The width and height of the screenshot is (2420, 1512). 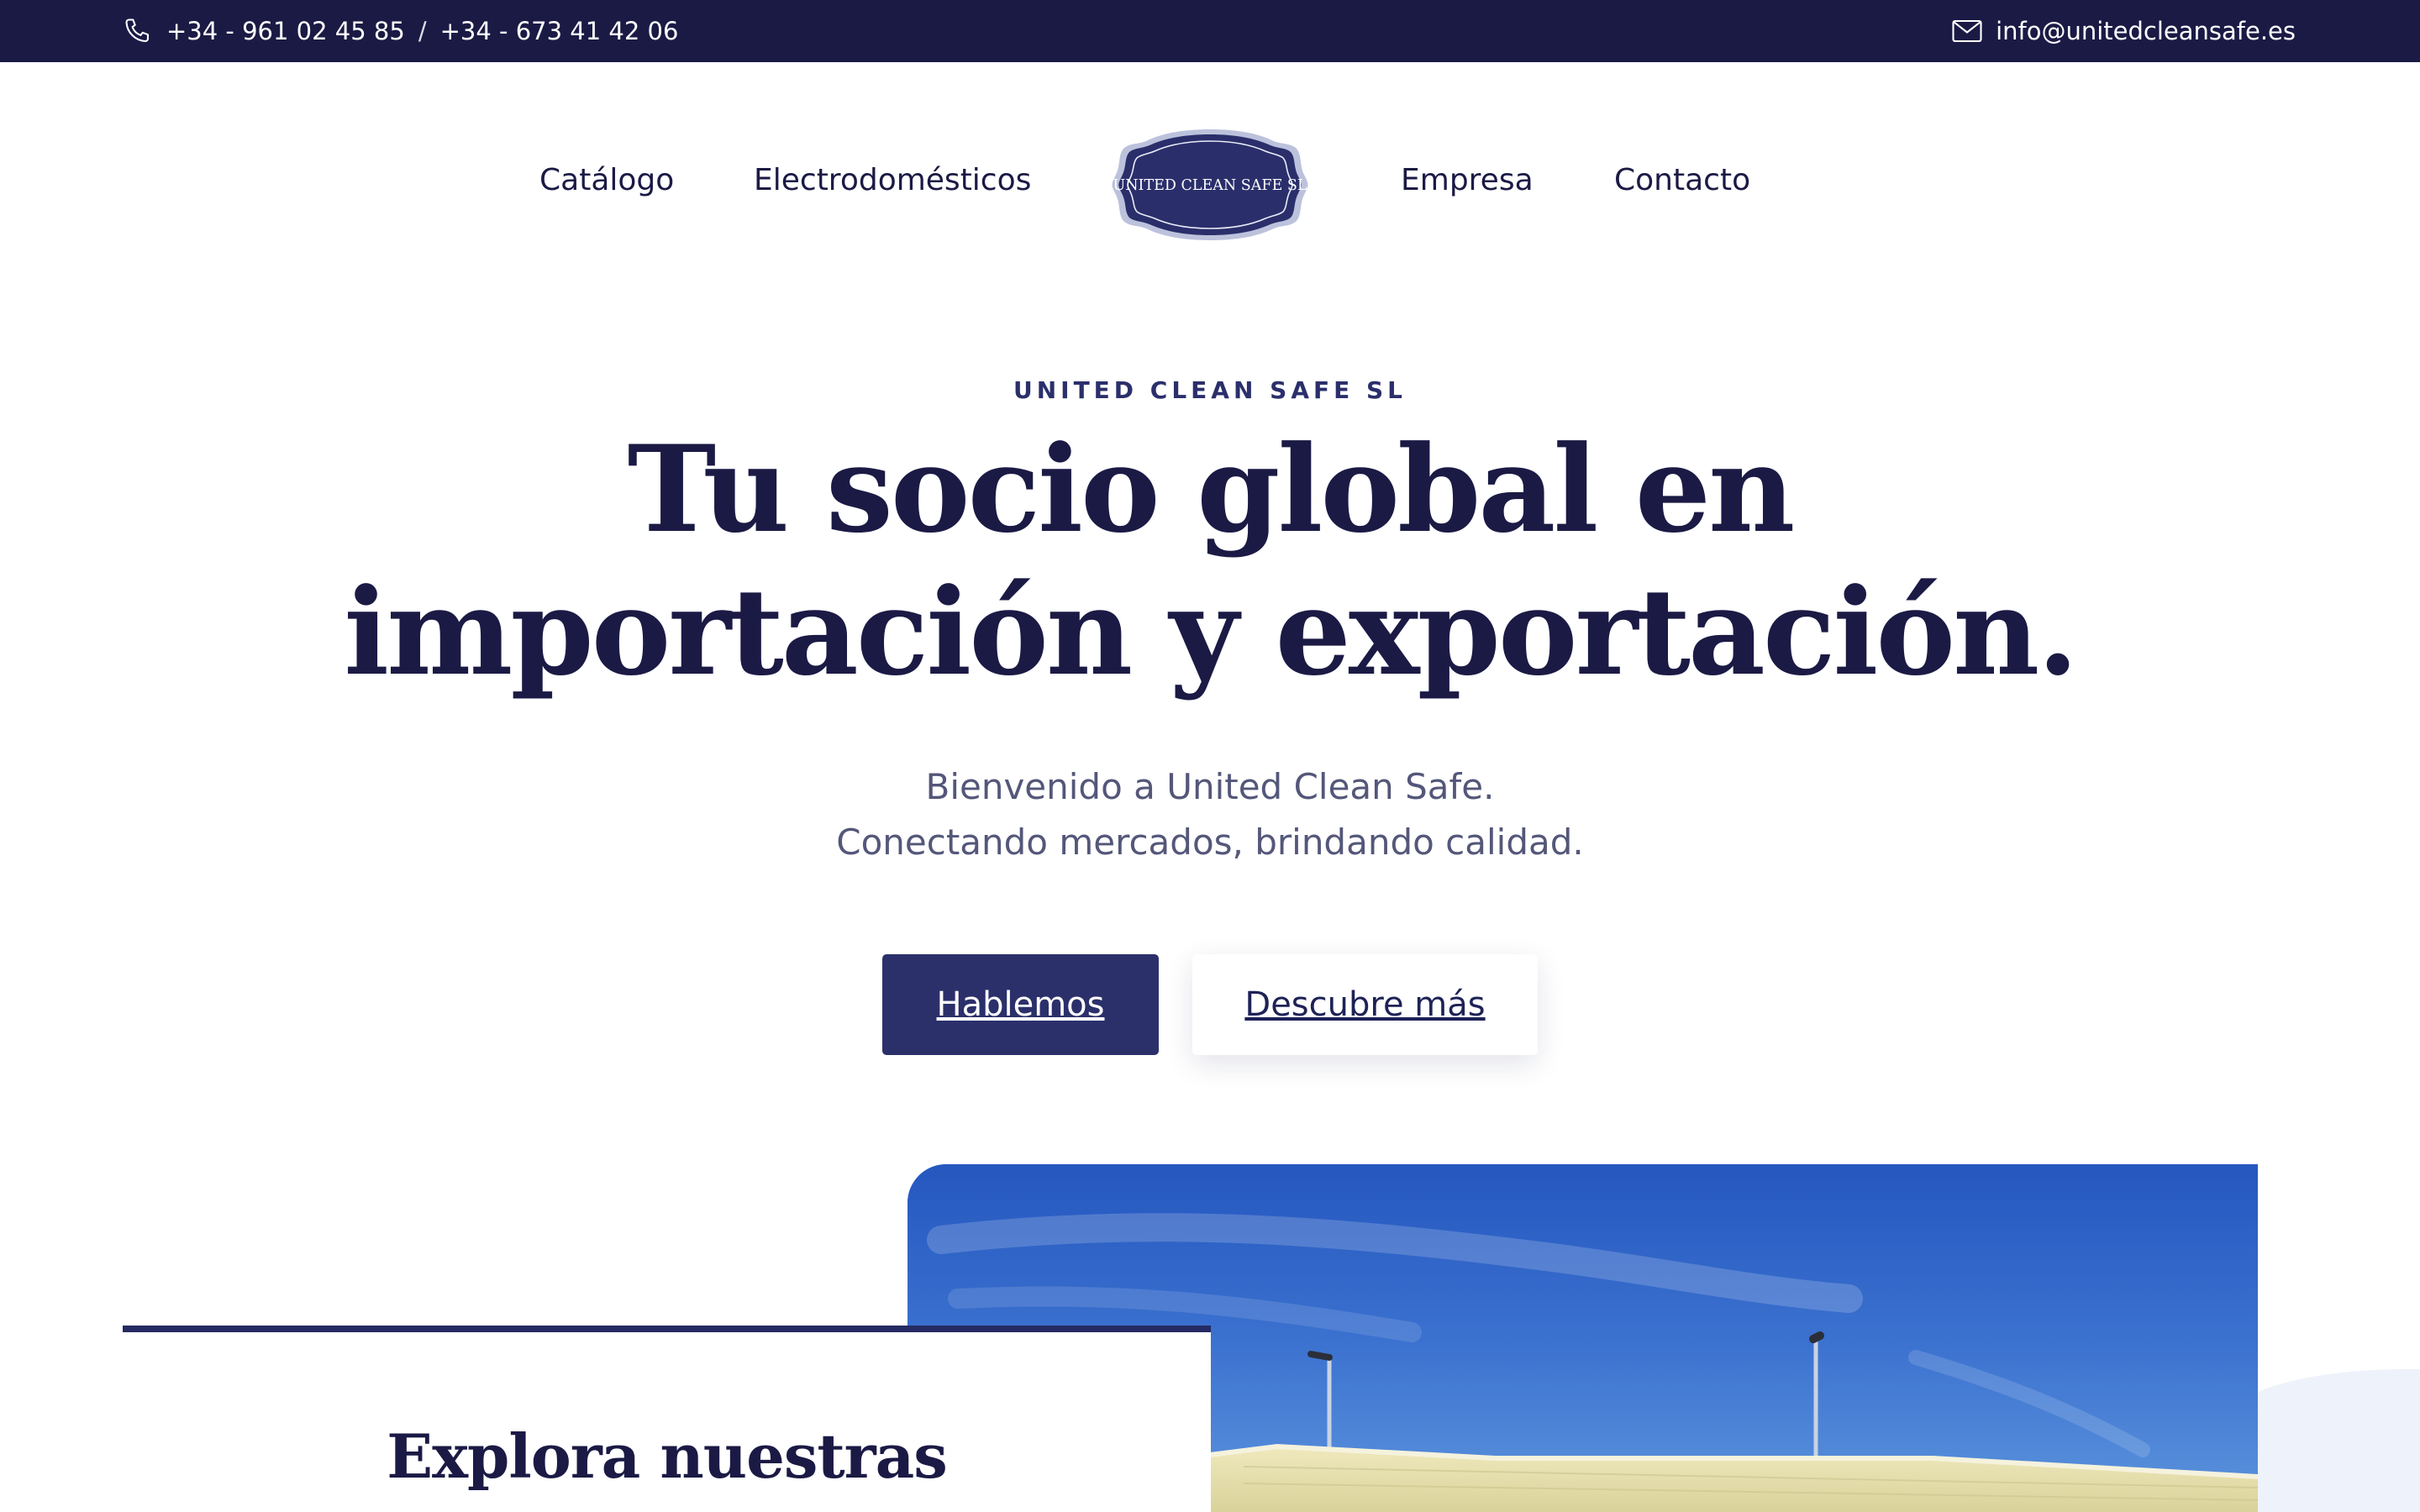 What do you see at coordinates (285, 31) in the screenshot?
I see `phone-number-1: +34 - 961 02 45 85` at bounding box center [285, 31].